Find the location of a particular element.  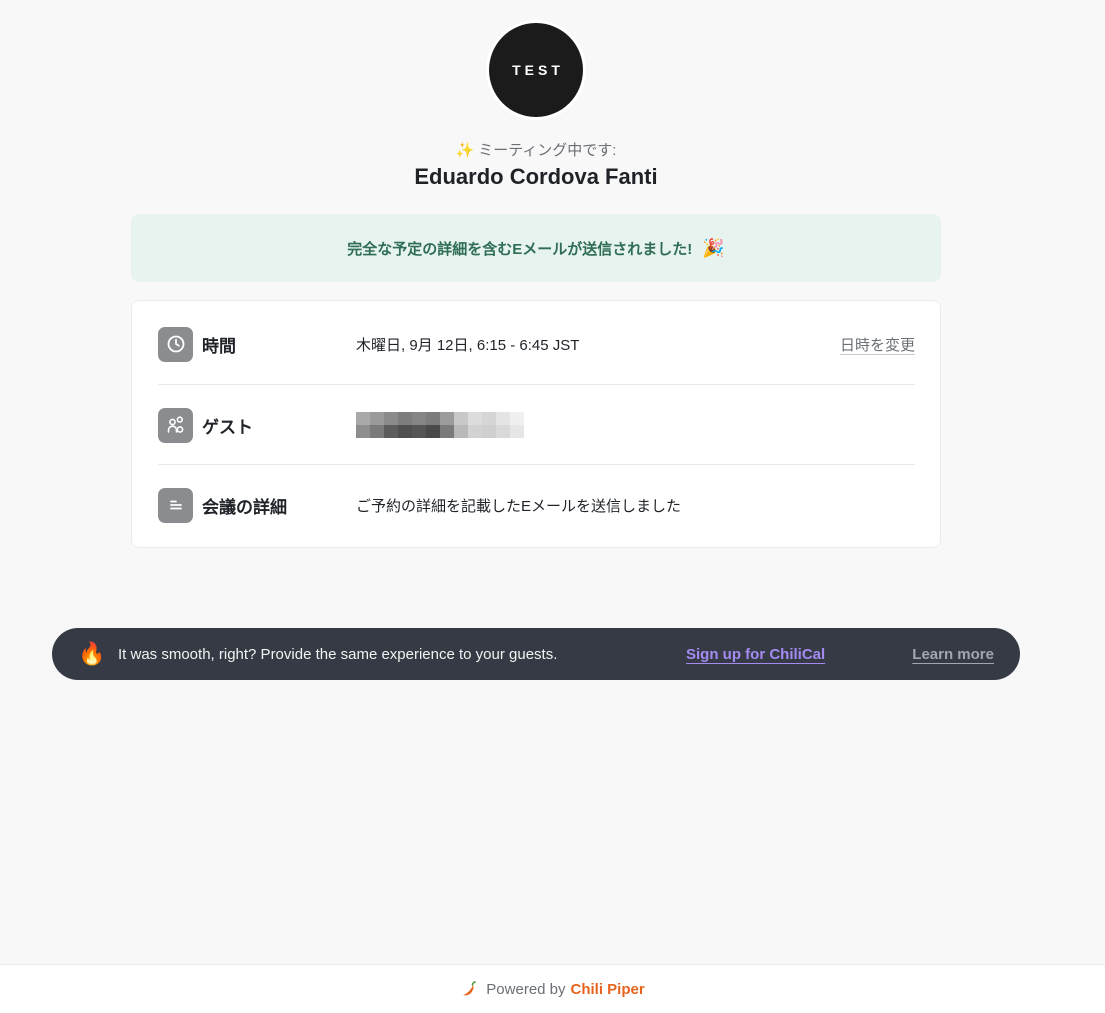

notes-icon is located at coordinates (175, 505).